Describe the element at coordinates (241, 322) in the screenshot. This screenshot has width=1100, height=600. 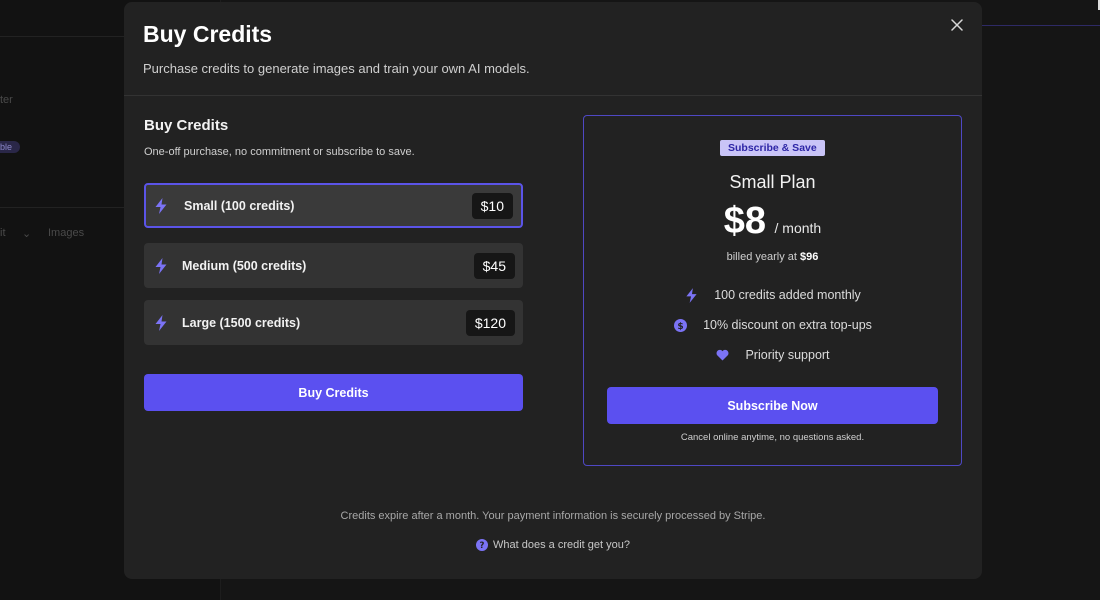
I see `credit-option-label: Large (1500 credits)` at that location.